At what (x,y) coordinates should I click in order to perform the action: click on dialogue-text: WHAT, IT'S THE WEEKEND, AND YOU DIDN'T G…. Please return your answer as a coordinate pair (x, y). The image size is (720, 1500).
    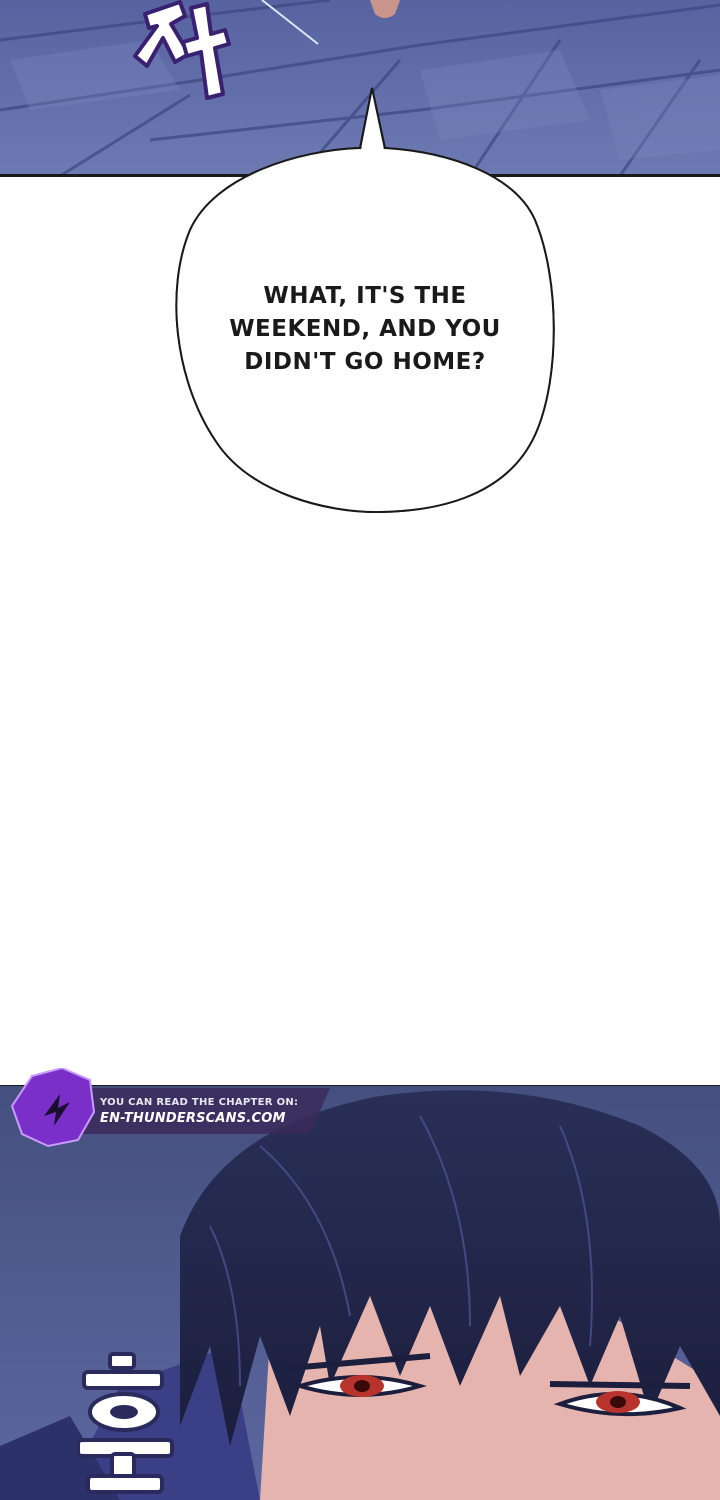
    Looking at the image, I should click on (365, 329).